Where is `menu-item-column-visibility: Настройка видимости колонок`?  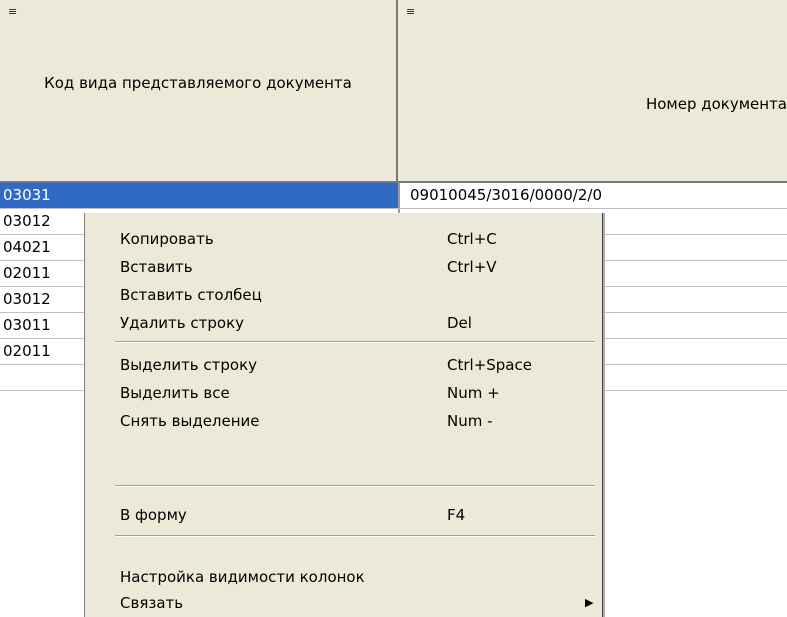 menu-item-column-visibility: Настройка видимости колонок is located at coordinates (343, 577).